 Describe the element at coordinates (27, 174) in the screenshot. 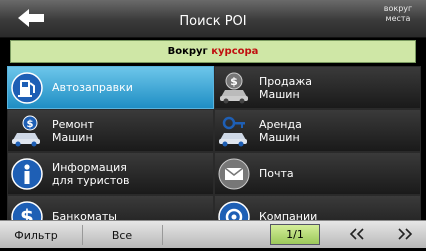

I see `info-icon` at that location.